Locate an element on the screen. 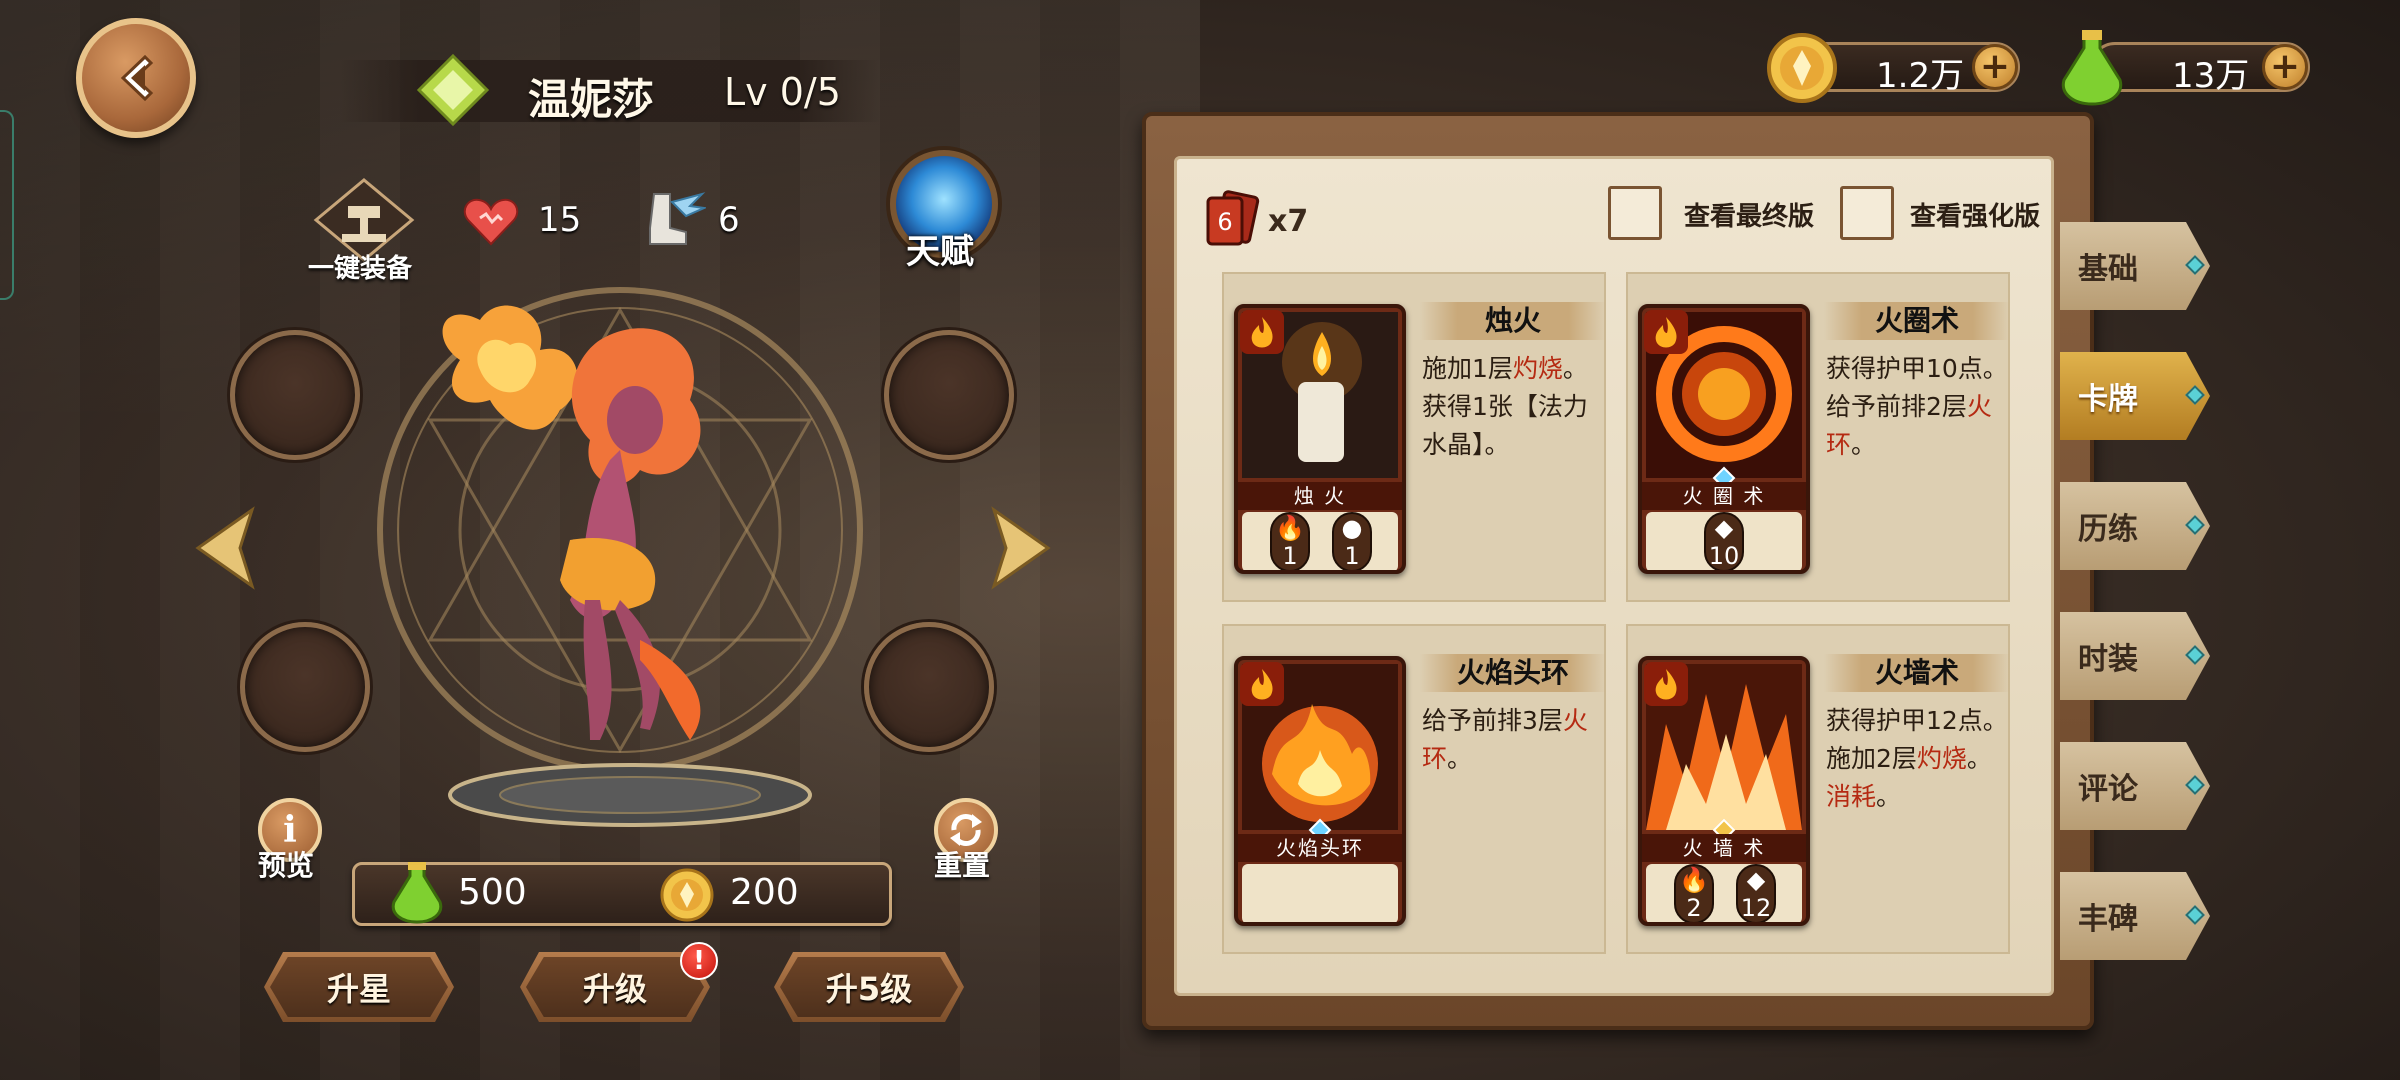  card-stats: 🔥 1 ● 1 is located at coordinates (1320, 541).